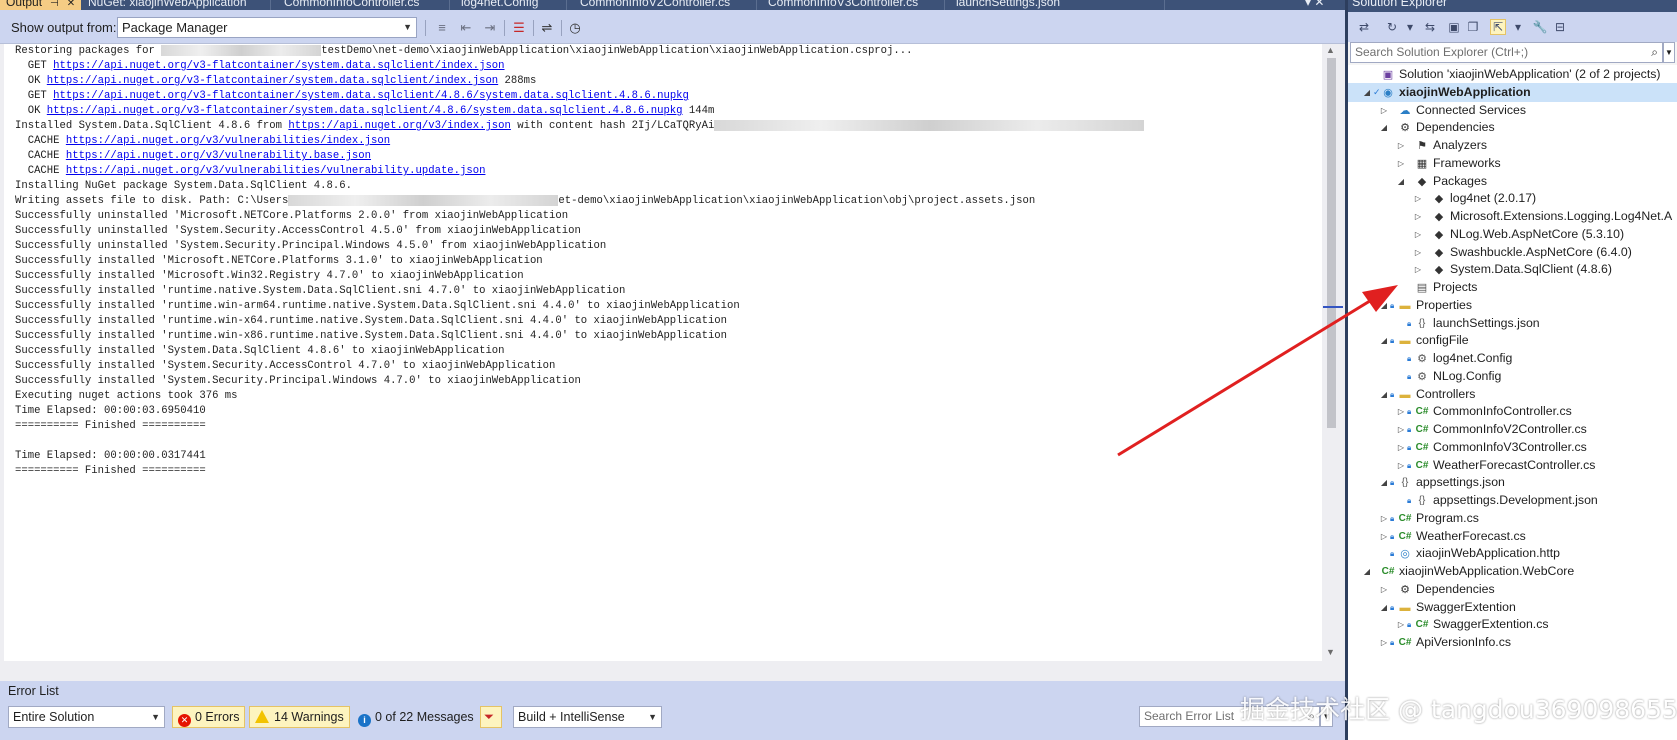 The width and height of the screenshot is (1677, 740). I want to click on warnings-filter-button: 14 Warnings, so click(299, 717).